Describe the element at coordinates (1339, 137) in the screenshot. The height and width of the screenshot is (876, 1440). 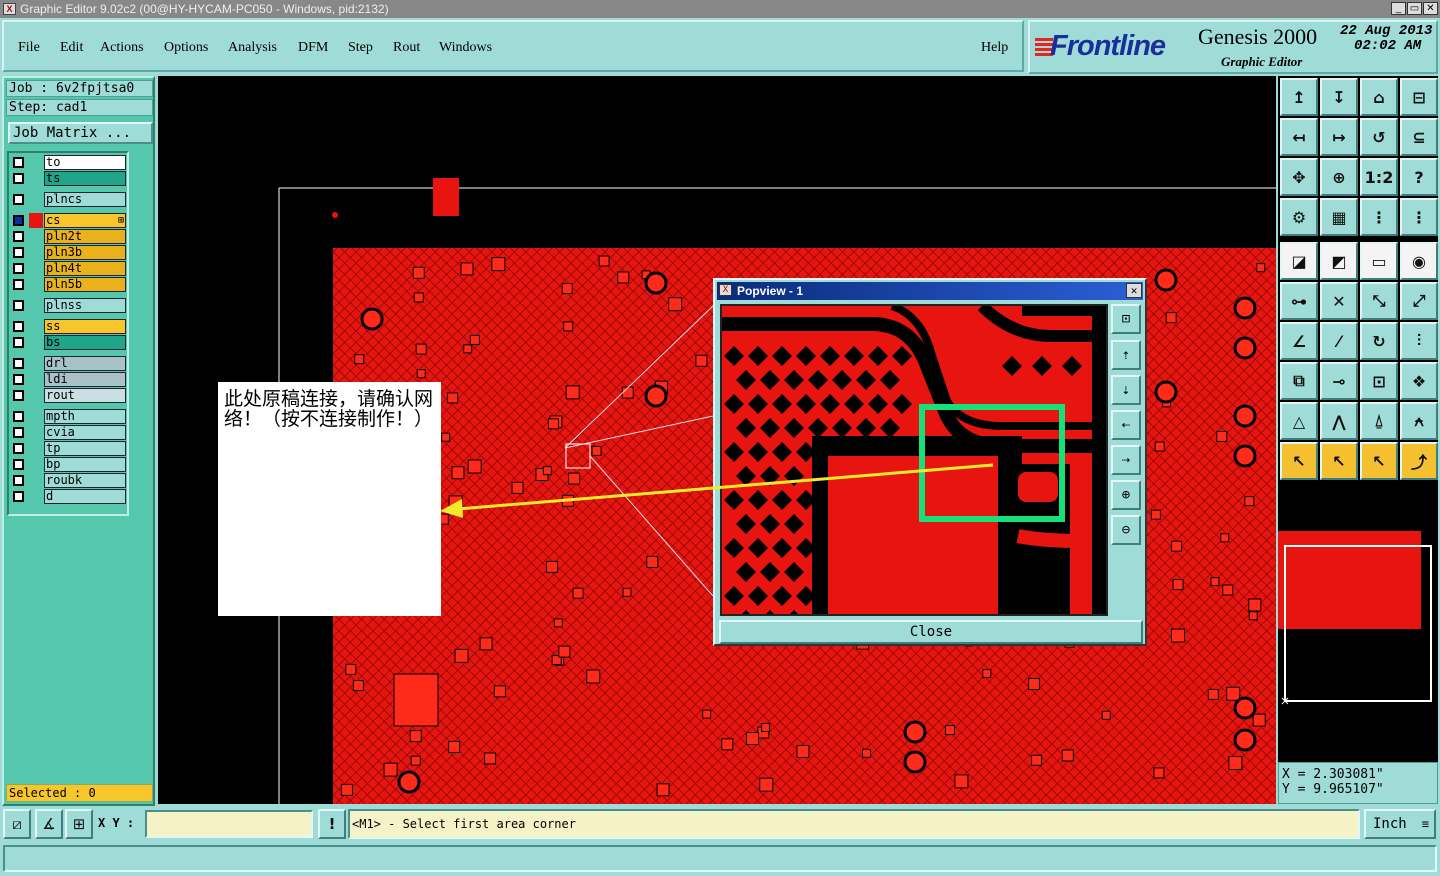
I see `tool-button-r2-c2: ↦` at that location.